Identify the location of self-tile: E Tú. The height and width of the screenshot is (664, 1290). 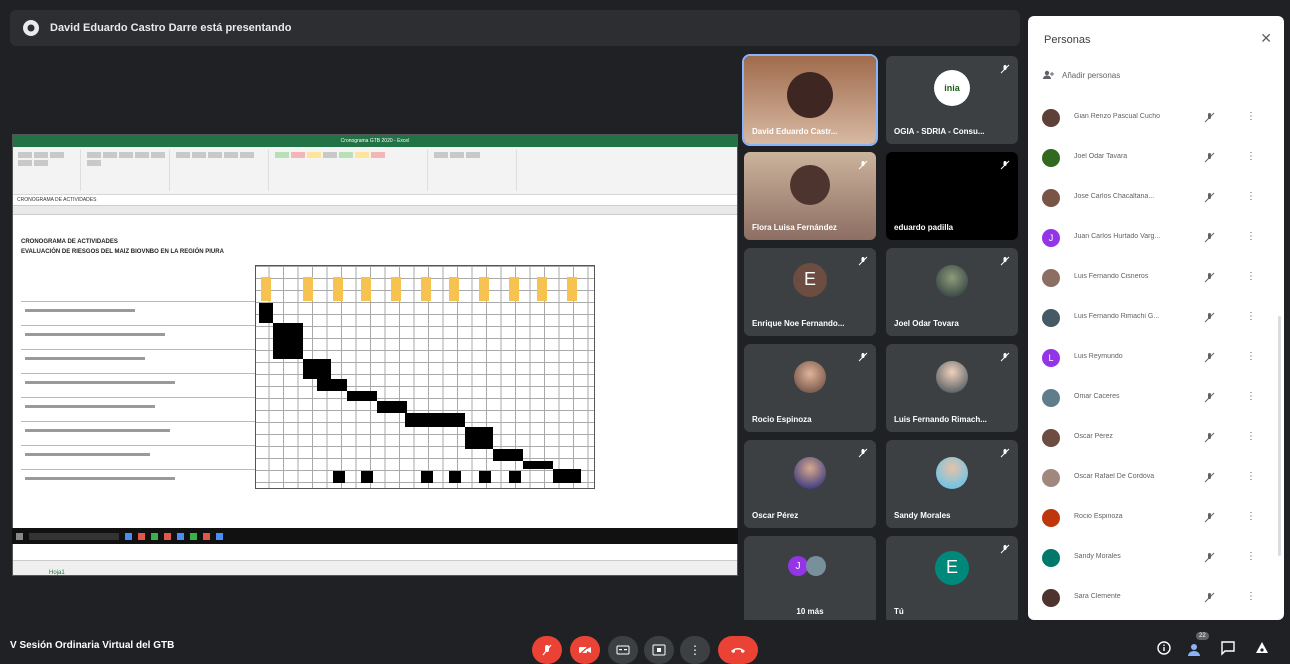
(952, 580).